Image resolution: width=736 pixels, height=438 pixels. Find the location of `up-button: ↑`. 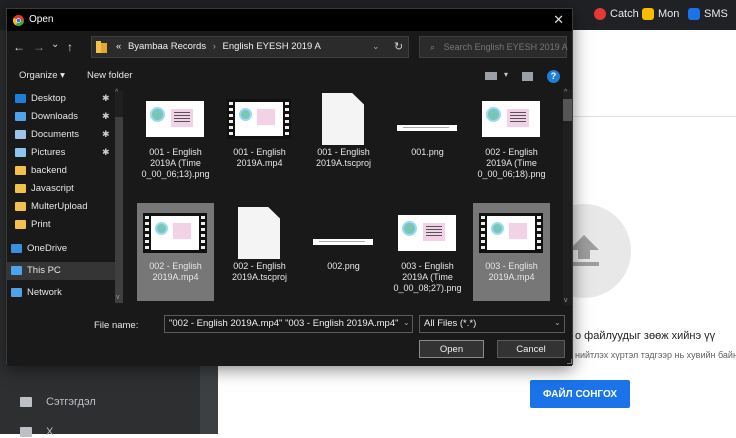

up-button: ↑ is located at coordinates (70, 47).